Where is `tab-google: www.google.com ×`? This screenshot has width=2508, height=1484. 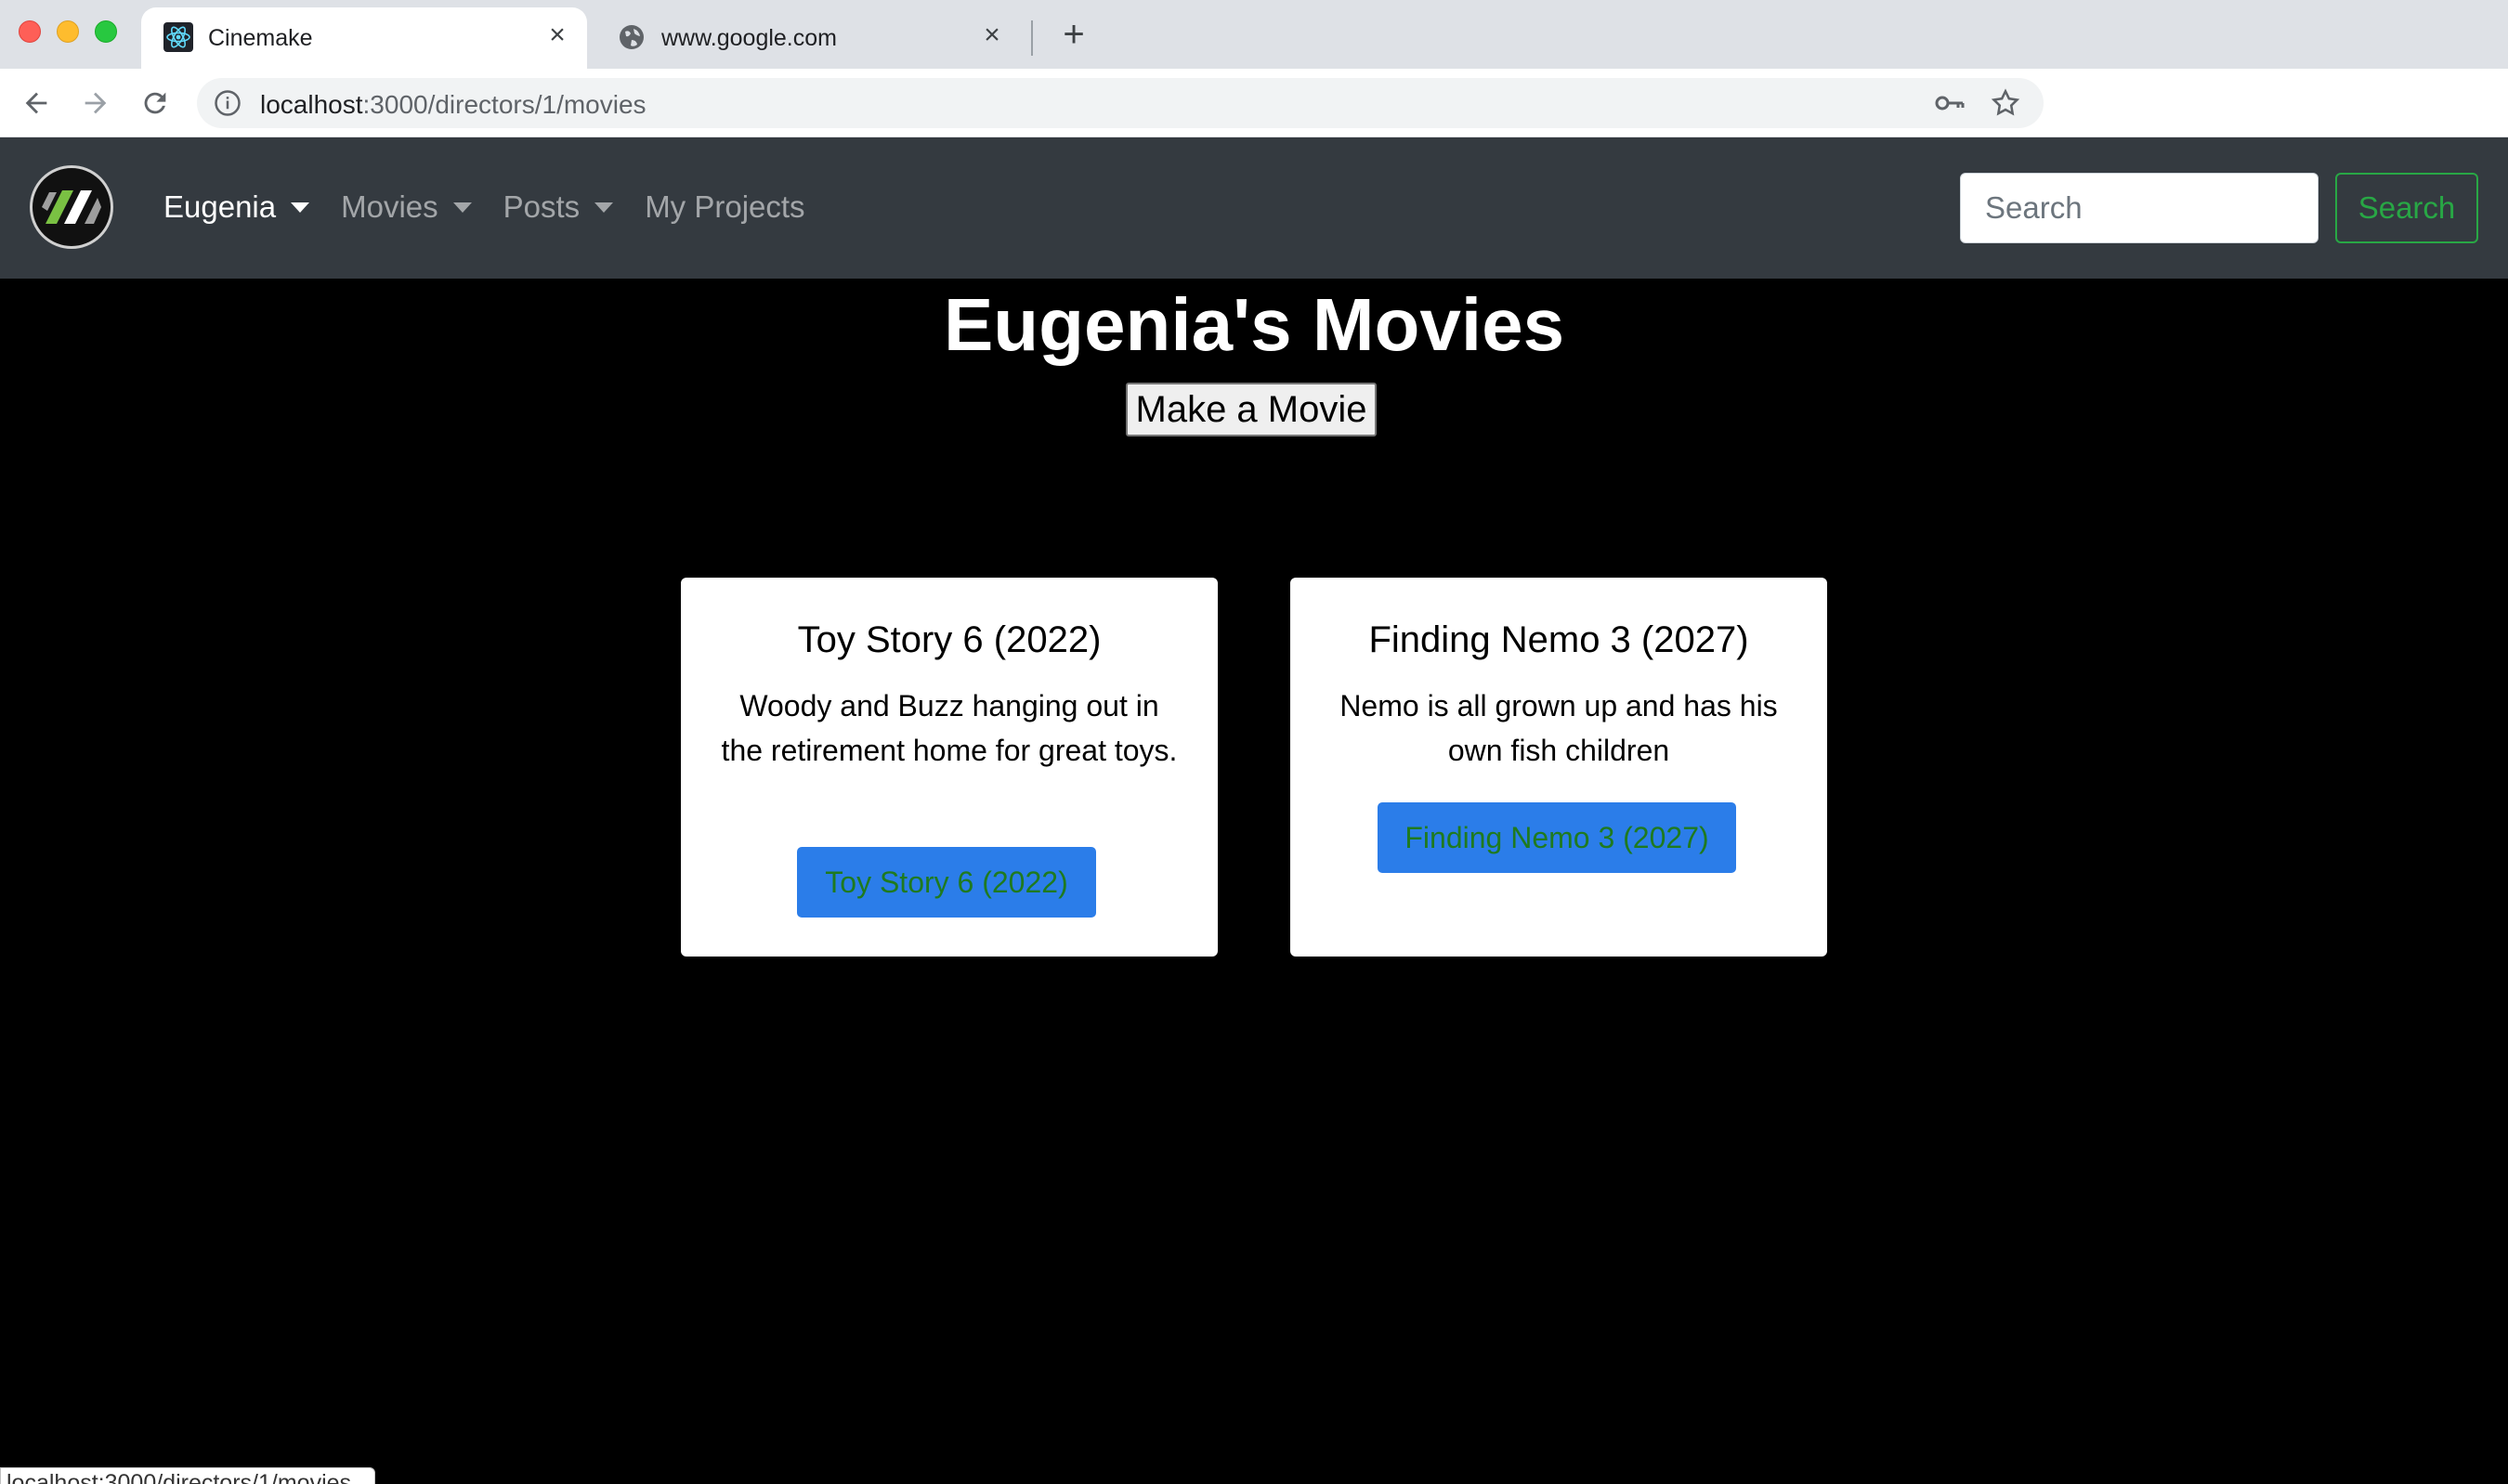
tab-google: www.google.com × is located at coordinates (808, 38).